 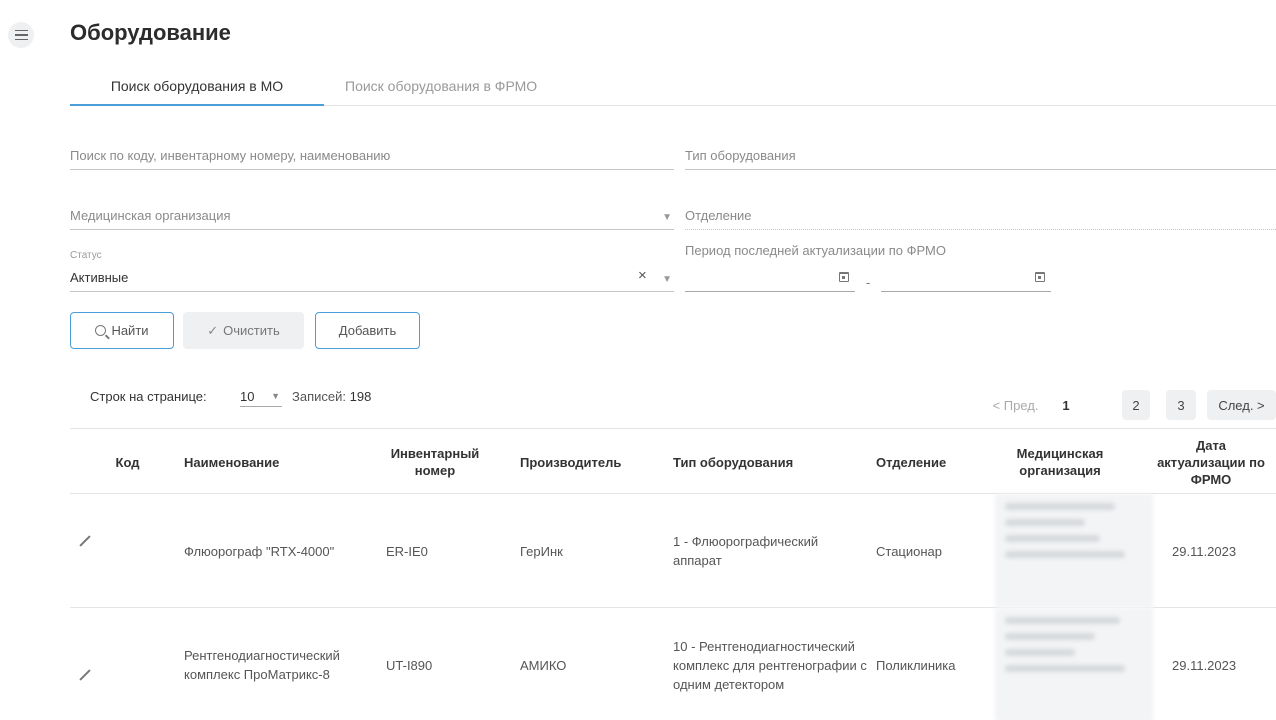 What do you see at coordinates (367, 330) in the screenshot?
I see `add-button: Добавить` at bounding box center [367, 330].